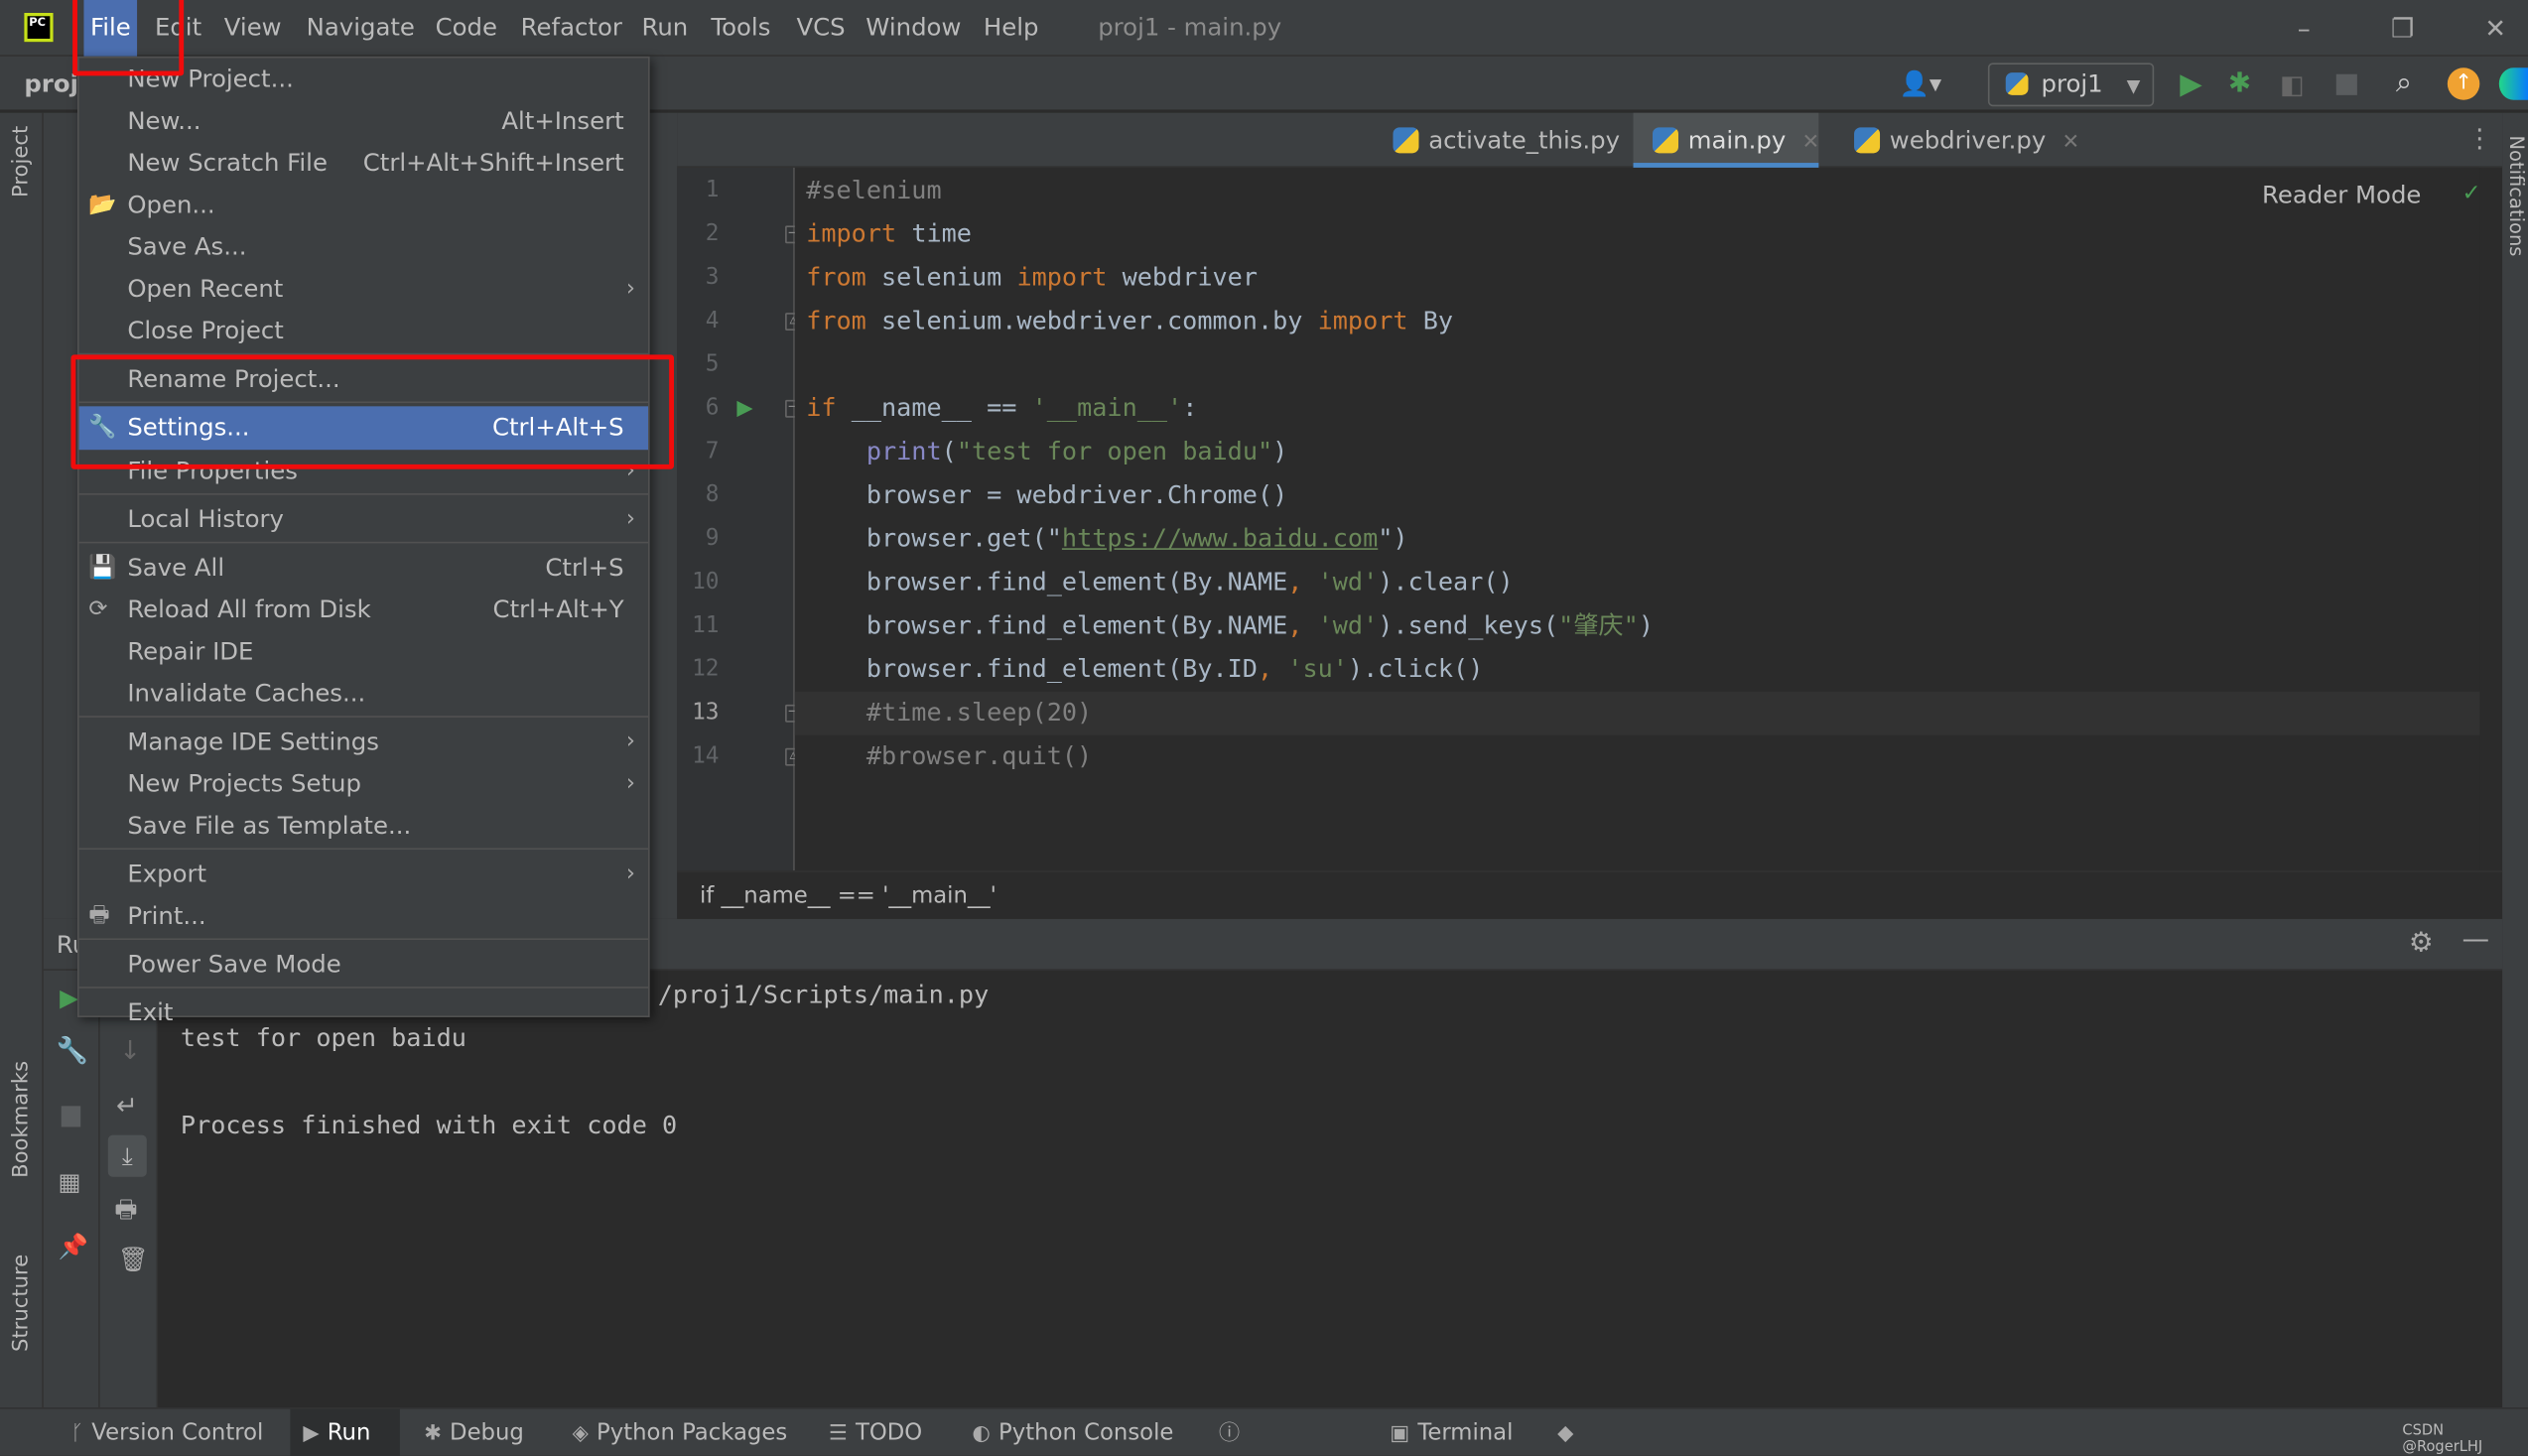 Image resolution: width=2528 pixels, height=1456 pixels. I want to click on menu-view: View, so click(253, 28).